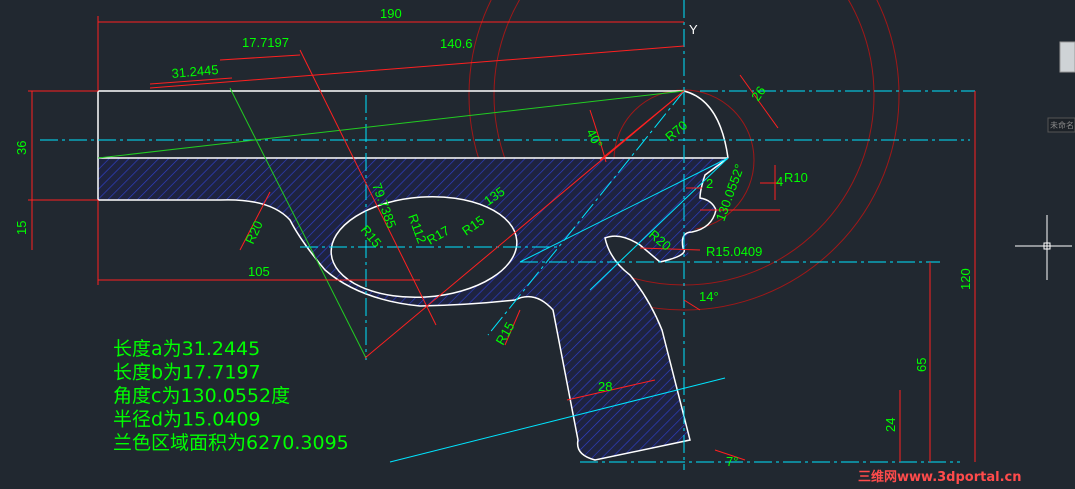  What do you see at coordinates (732, 461) in the screenshot?
I see `dim-7deg-label: 7°` at bounding box center [732, 461].